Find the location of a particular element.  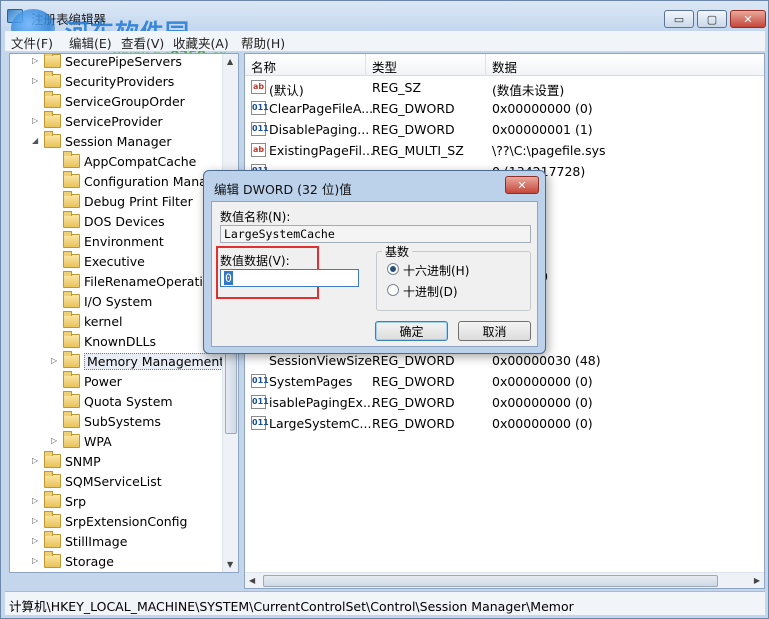

tree-item: ▷ Storage is located at coordinates (116, 561).